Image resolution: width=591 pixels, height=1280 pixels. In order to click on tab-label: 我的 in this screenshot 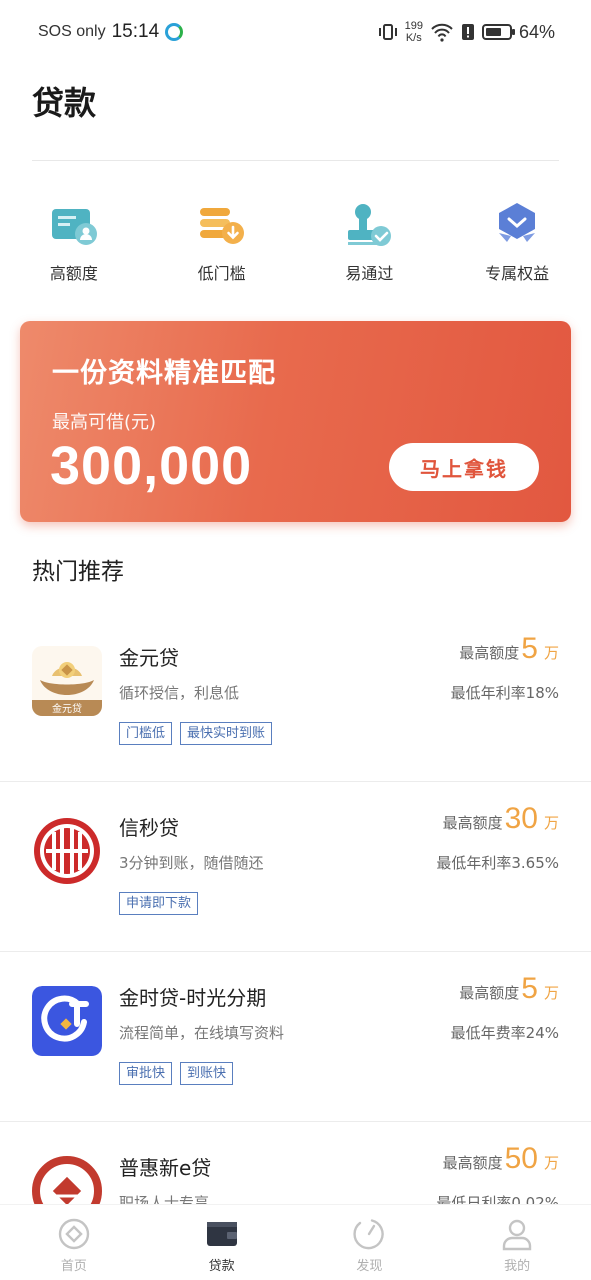, I will do `click(517, 1266)`.